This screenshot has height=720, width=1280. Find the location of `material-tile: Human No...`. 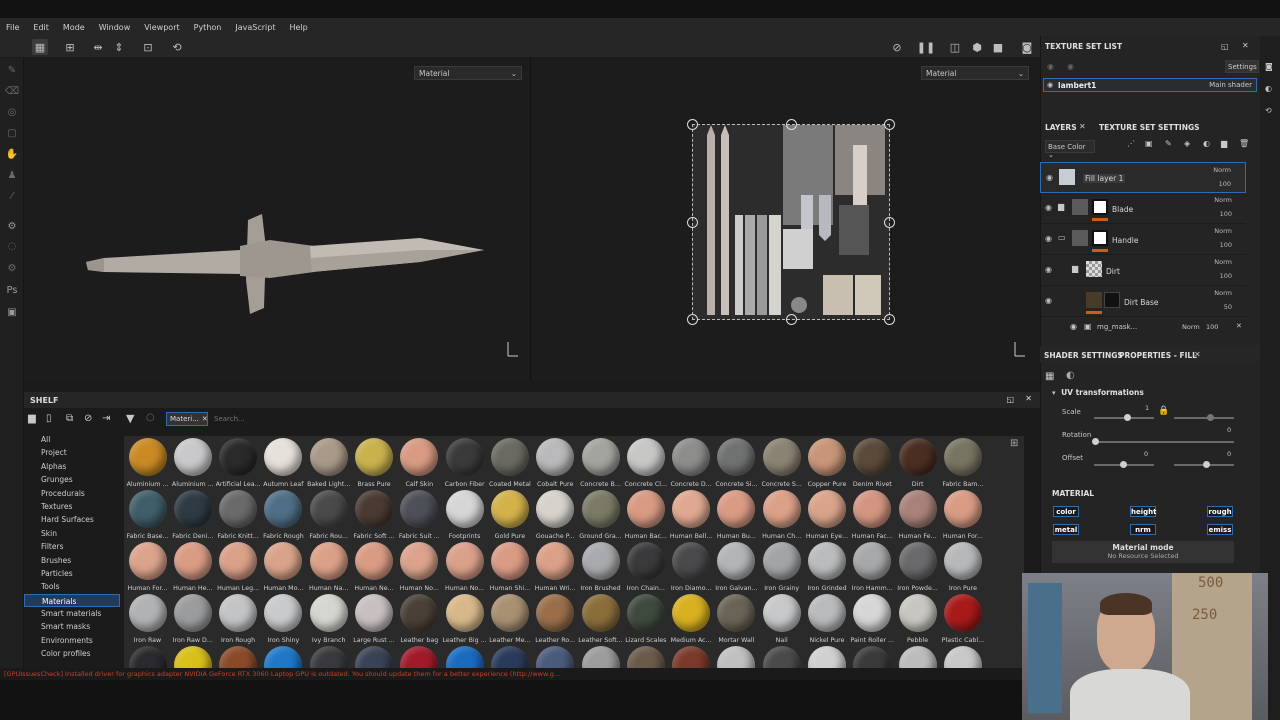

material-tile: Human No... is located at coordinates (464, 568).